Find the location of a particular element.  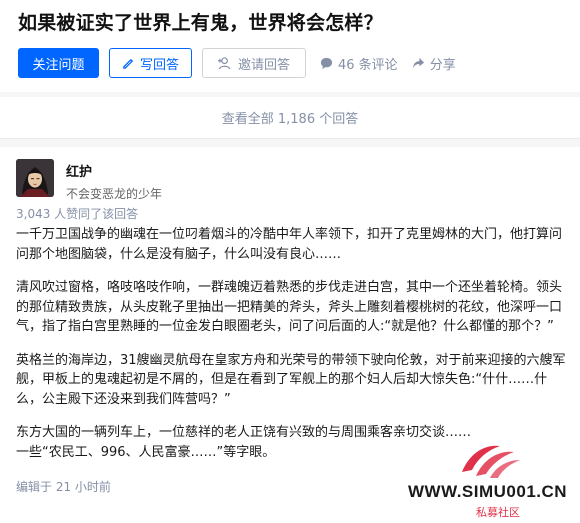

write-answer-button: 写回答 is located at coordinates (150, 63).